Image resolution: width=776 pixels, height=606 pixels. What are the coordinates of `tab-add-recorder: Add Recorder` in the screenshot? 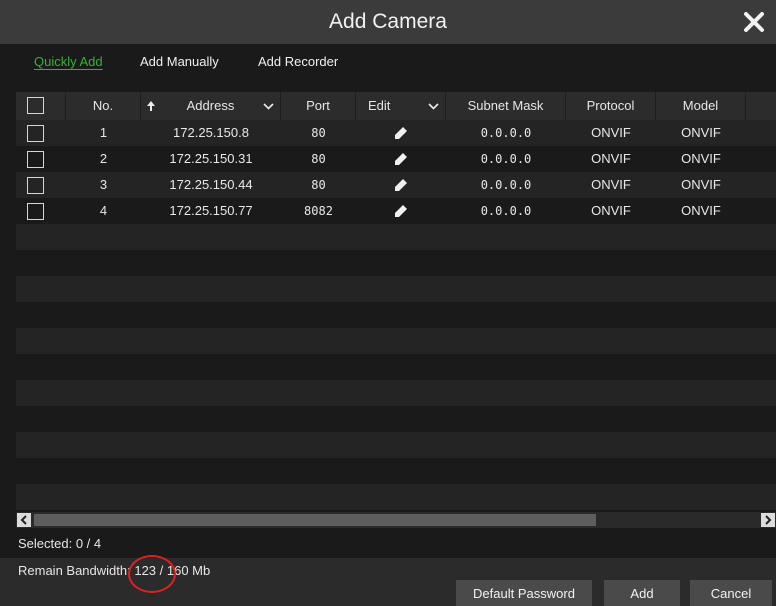 It's located at (298, 62).